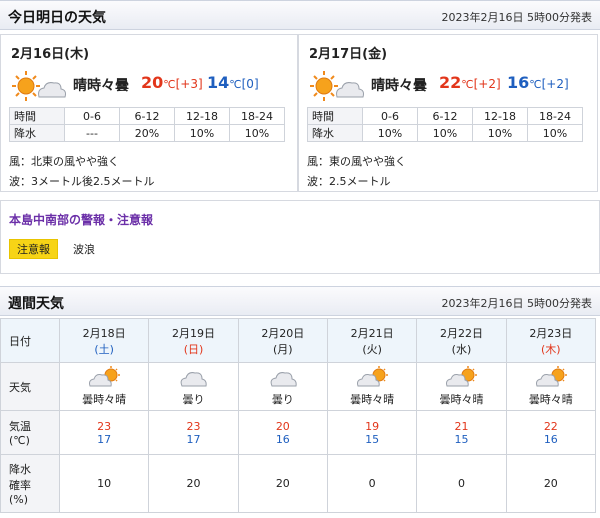  I want to click on day-high-temp: 20℃[+3], so click(172, 82).